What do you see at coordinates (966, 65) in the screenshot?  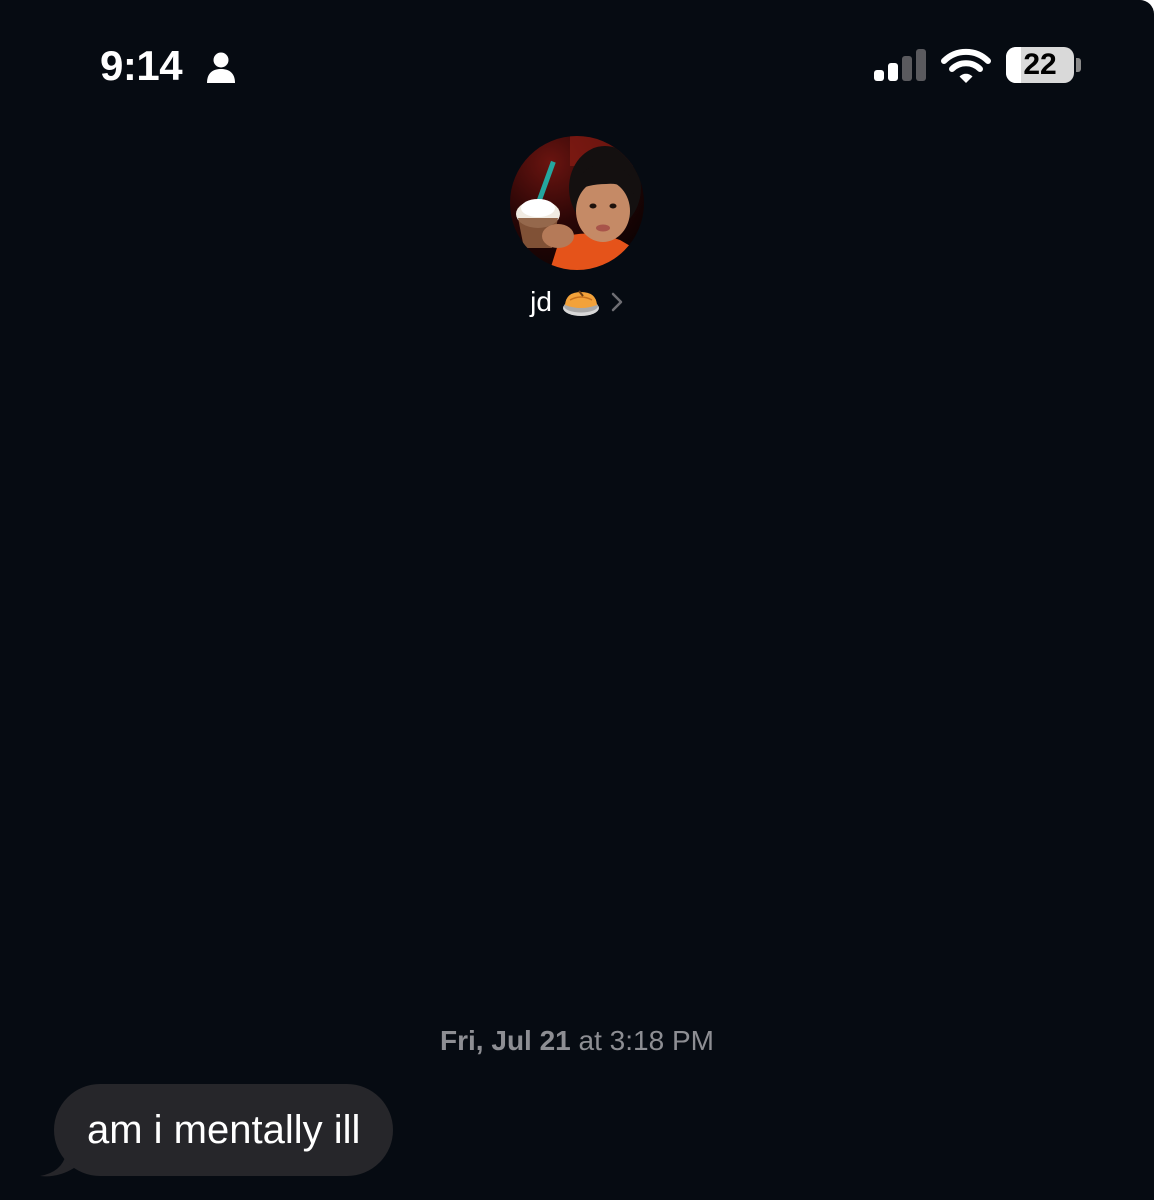 I see `wifi-icon` at bounding box center [966, 65].